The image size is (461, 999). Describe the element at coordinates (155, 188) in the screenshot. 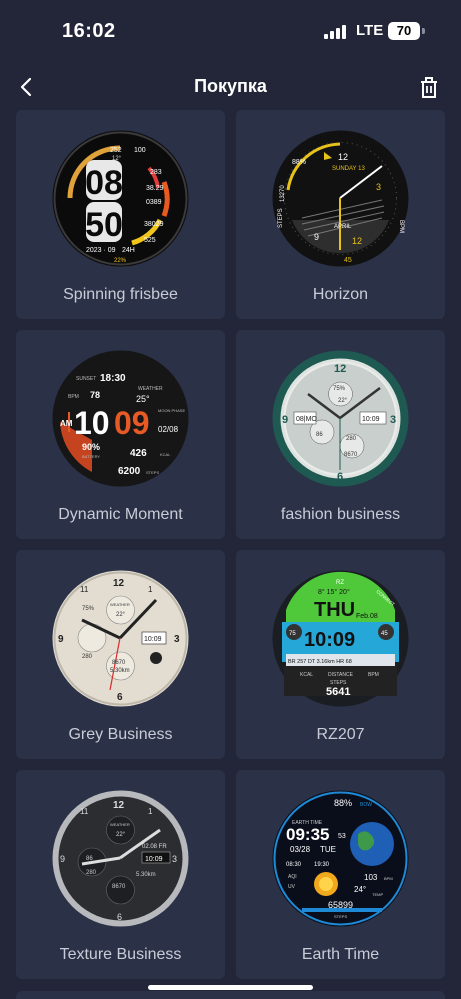

I see `watch-face-readout: 38.29` at that location.